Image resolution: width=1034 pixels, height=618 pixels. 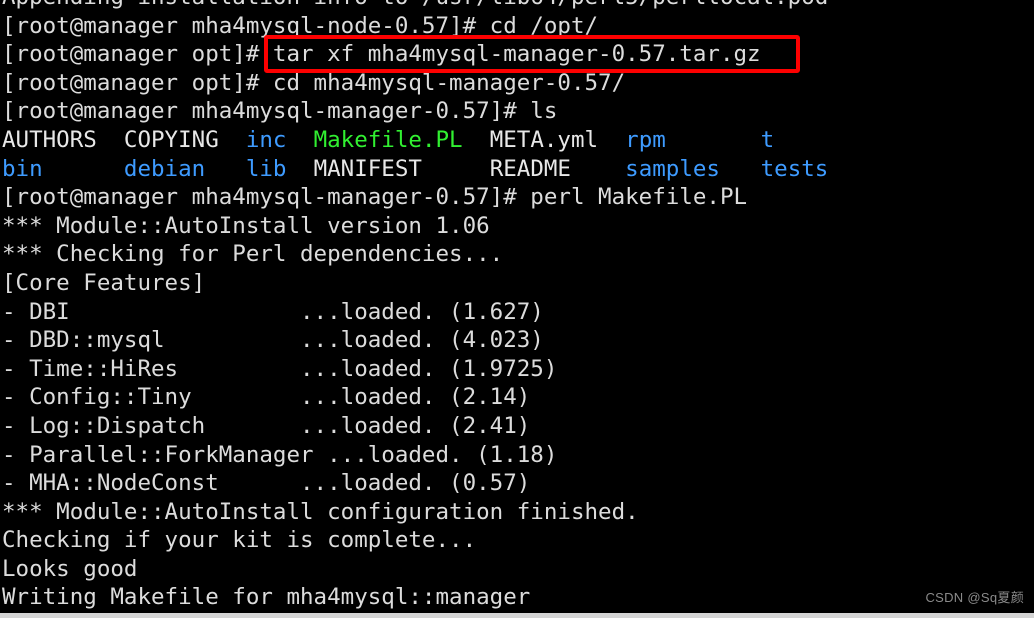 What do you see at coordinates (517, 615) in the screenshot?
I see `bottom-strip` at bounding box center [517, 615].